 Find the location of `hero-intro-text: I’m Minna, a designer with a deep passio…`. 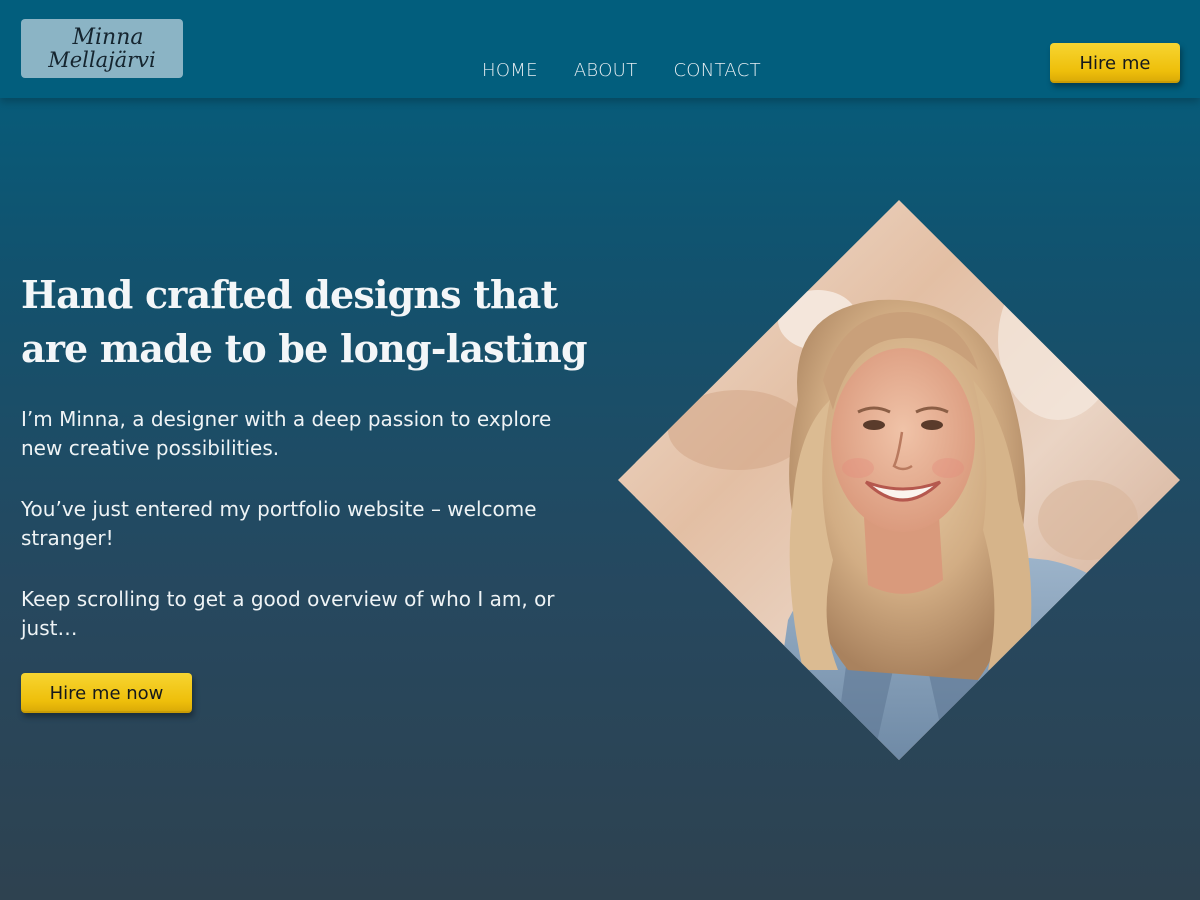

hero-intro-text: I’m Minna, a designer with a deep passio… is located at coordinates (286, 433).